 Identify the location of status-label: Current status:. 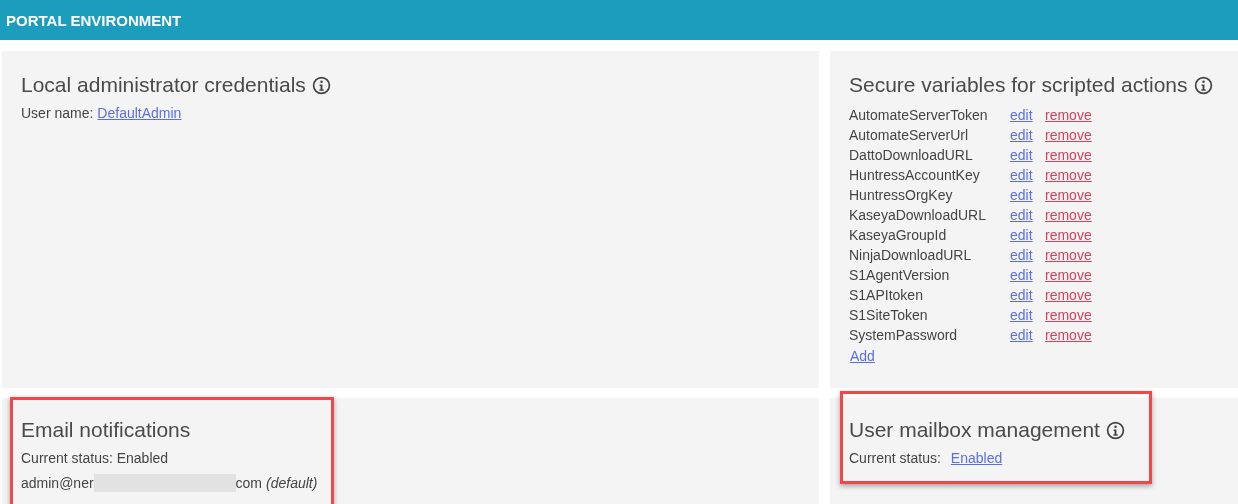
(895, 458).